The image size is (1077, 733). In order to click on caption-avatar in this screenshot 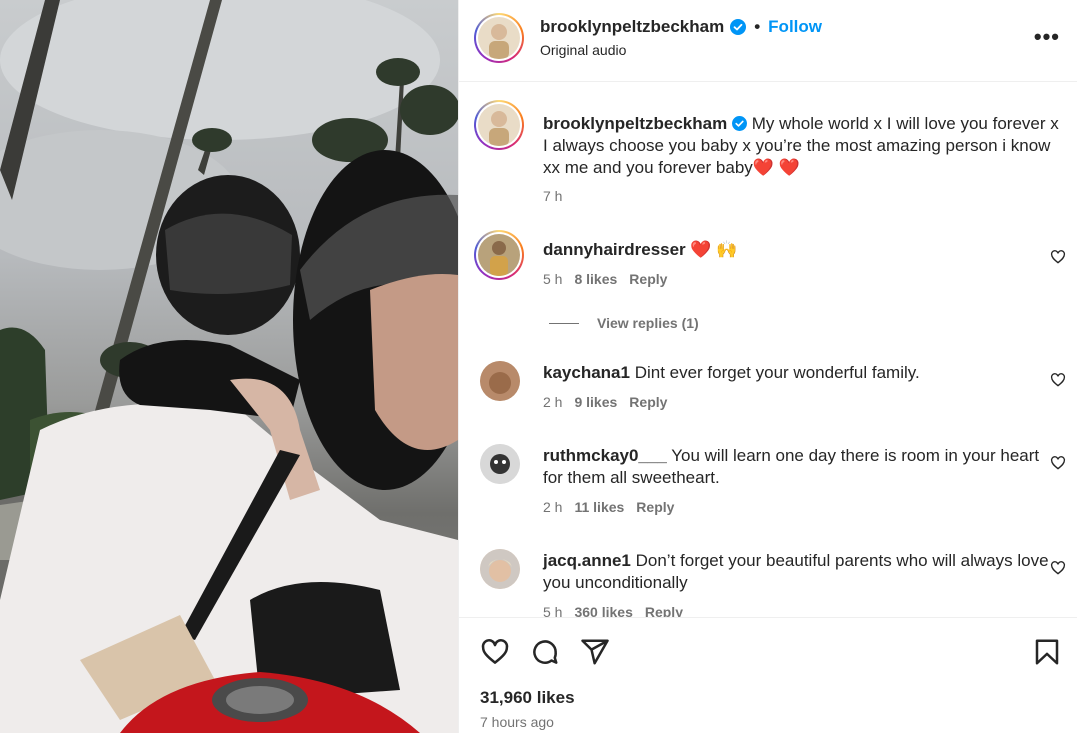, I will do `click(499, 125)`.